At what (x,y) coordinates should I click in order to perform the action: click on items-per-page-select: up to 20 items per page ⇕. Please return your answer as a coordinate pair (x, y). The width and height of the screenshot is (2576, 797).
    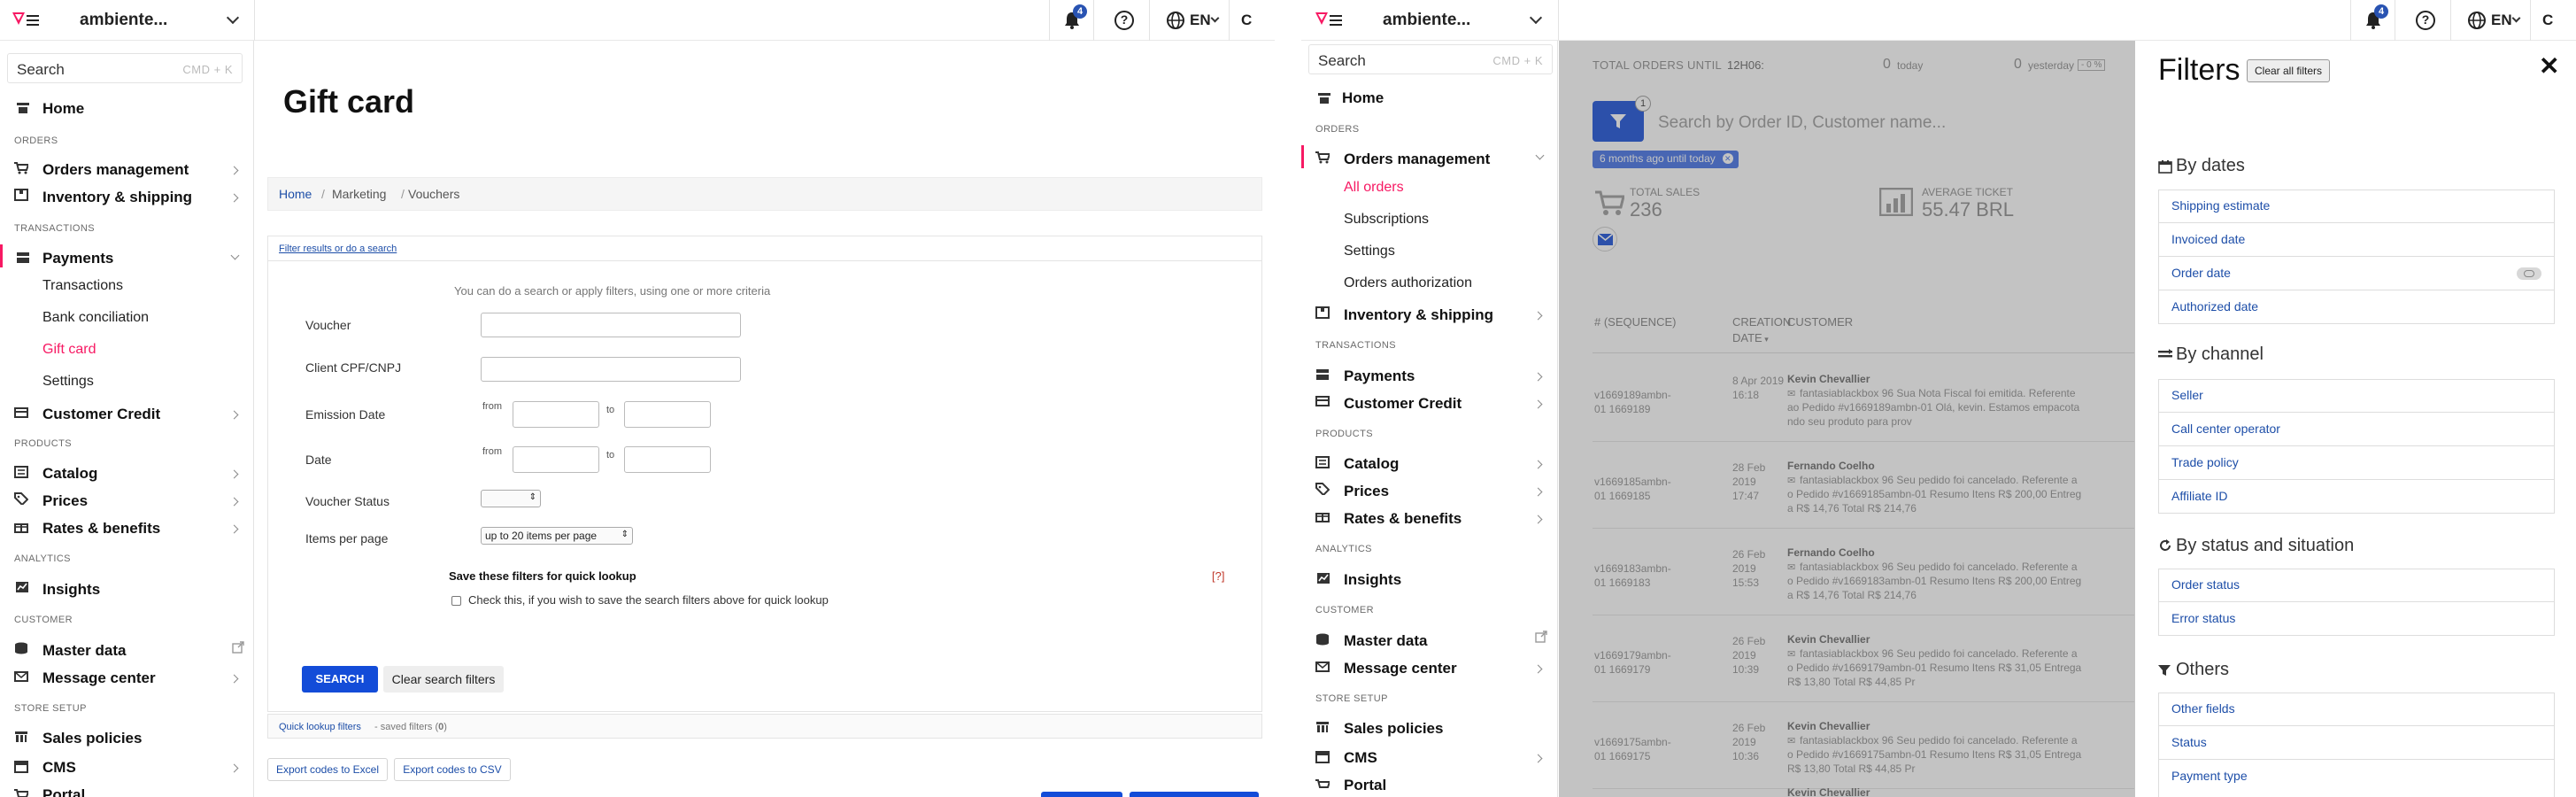
    Looking at the image, I should click on (557, 536).